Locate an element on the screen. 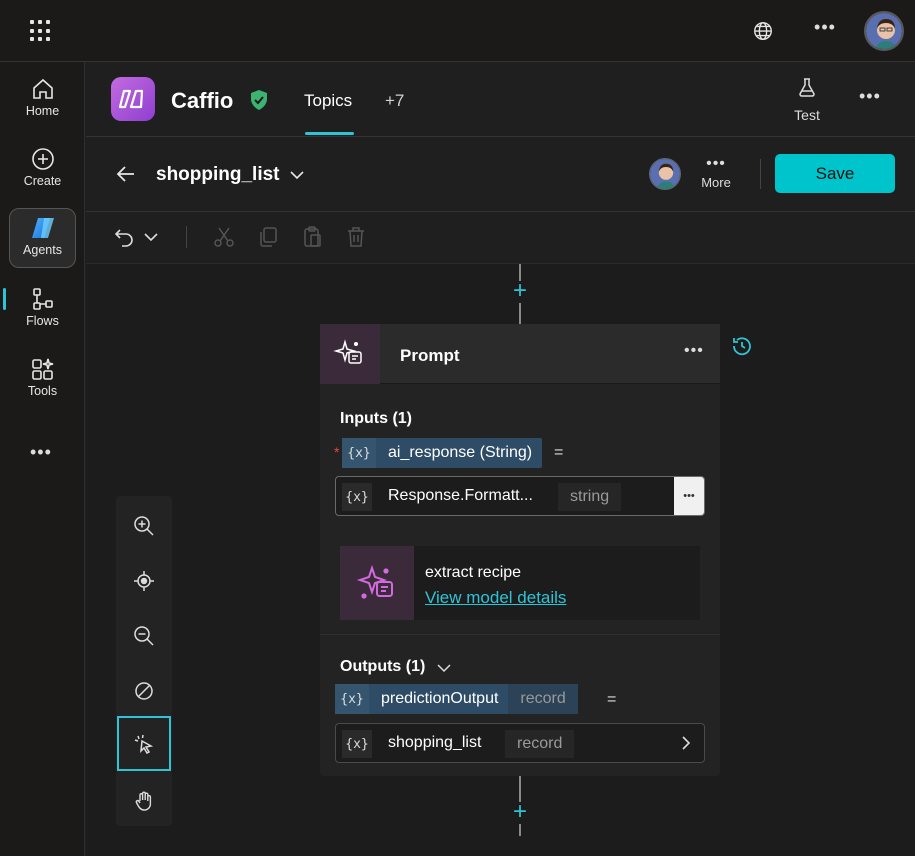 The width and height of the screenshot is (915, 856). model-name: extract recipe is located at coordinates (473, 572).